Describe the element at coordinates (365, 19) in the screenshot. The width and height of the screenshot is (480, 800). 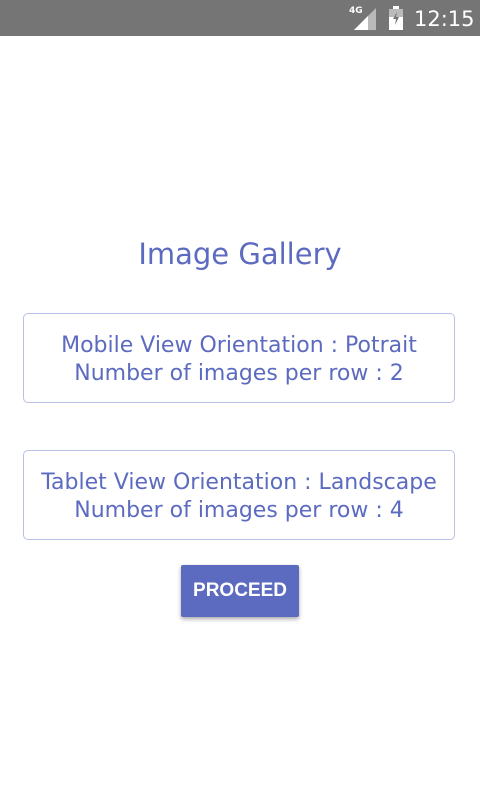
I see `signal-icon` at that location.